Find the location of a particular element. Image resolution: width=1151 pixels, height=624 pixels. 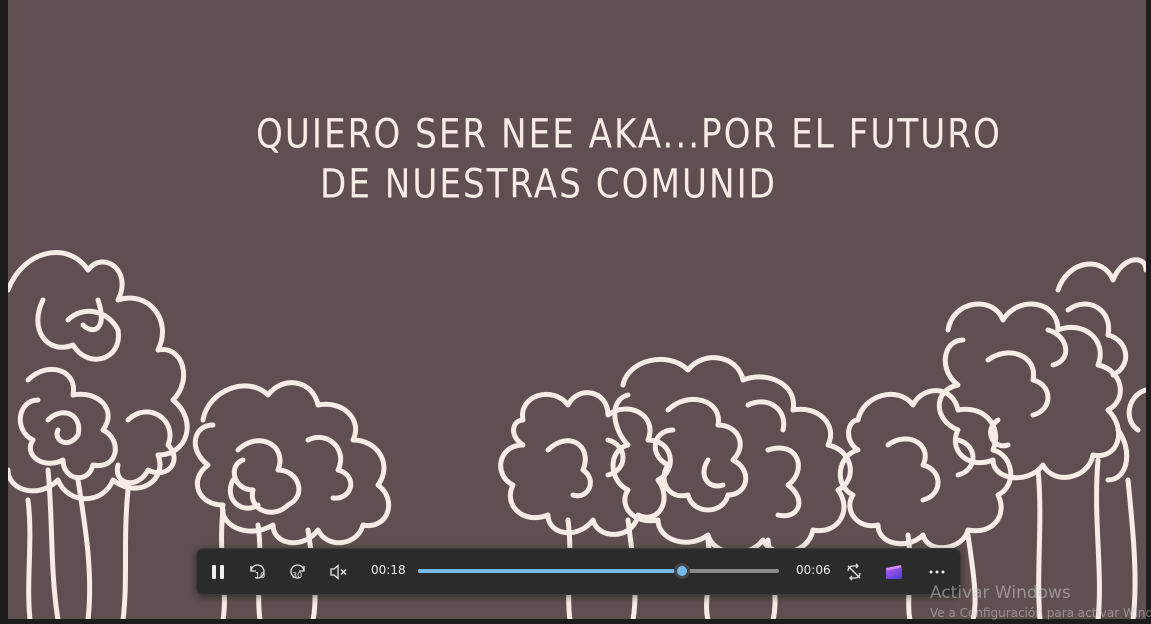

muted-volume-icon is located at coordinates (338, 571).